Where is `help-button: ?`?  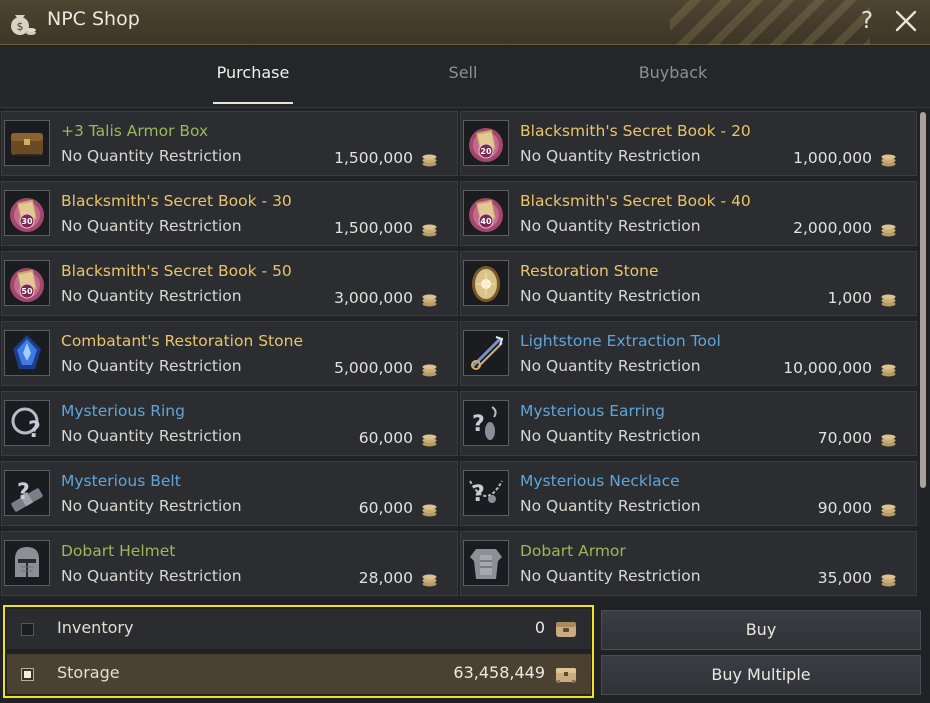 help-button: ? is located at coordinates (867, 21).